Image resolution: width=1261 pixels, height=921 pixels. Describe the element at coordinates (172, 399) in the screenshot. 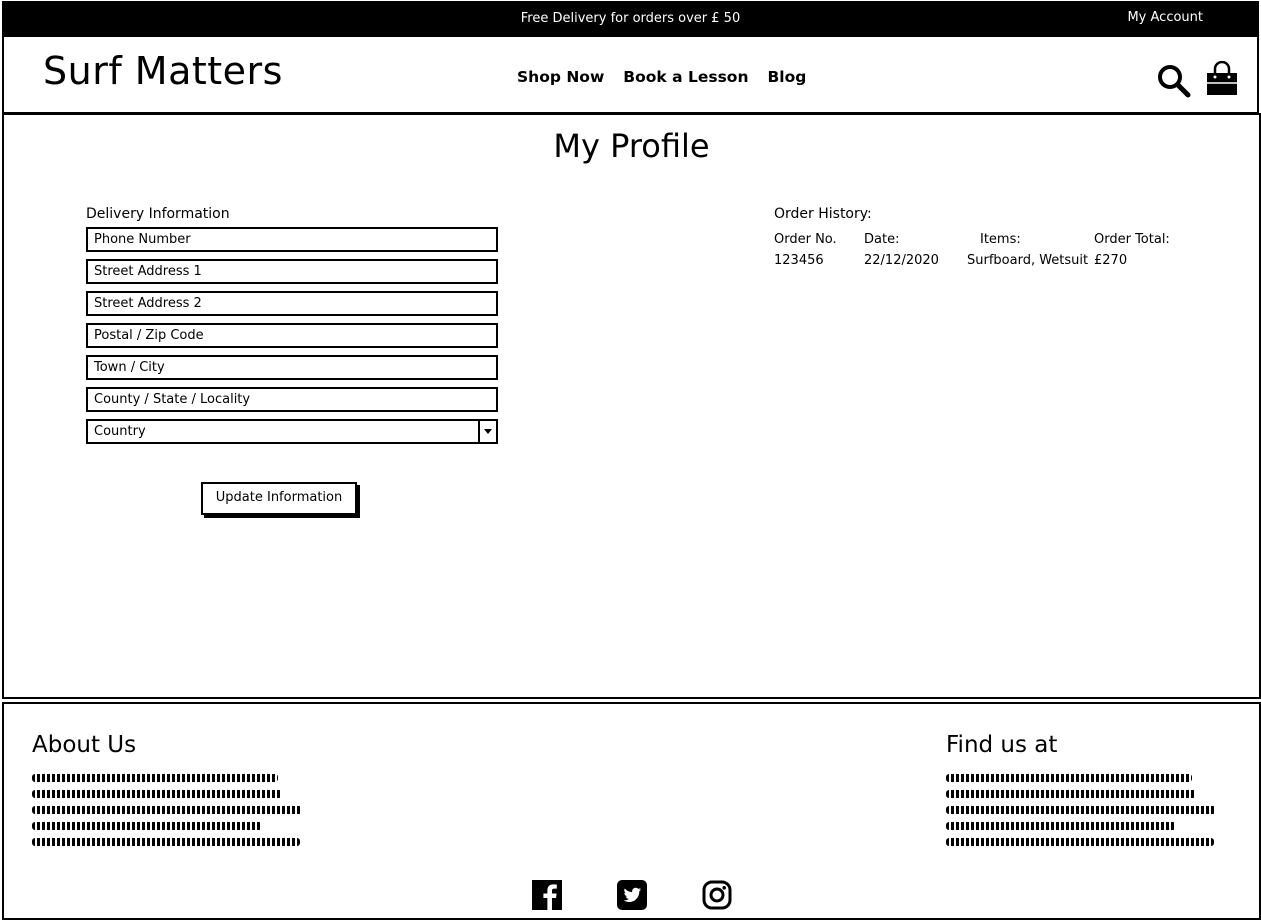

I see `field-placeholder: County / State / Locality` at that location.